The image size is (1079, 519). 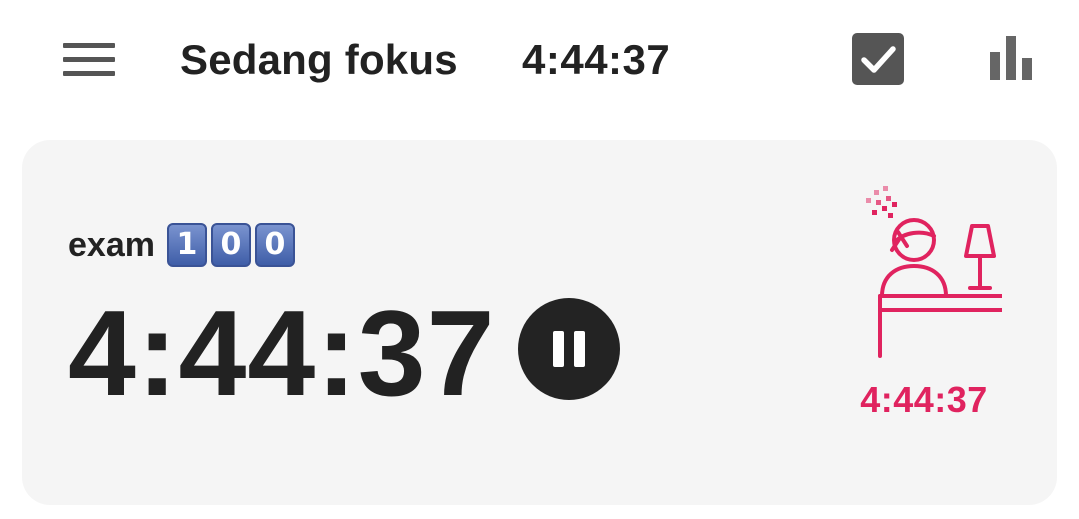 I want to click on studying-person-icon, so click(x=934, y=272).